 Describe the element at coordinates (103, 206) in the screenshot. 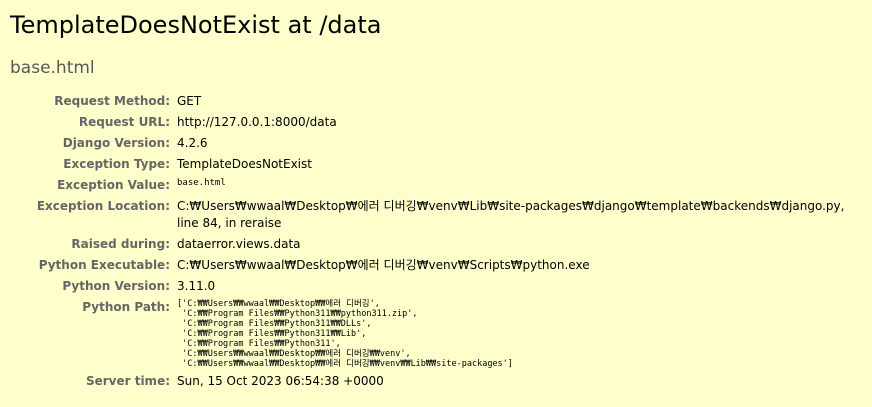

I see `meta-label: Exception Location:` at that location.